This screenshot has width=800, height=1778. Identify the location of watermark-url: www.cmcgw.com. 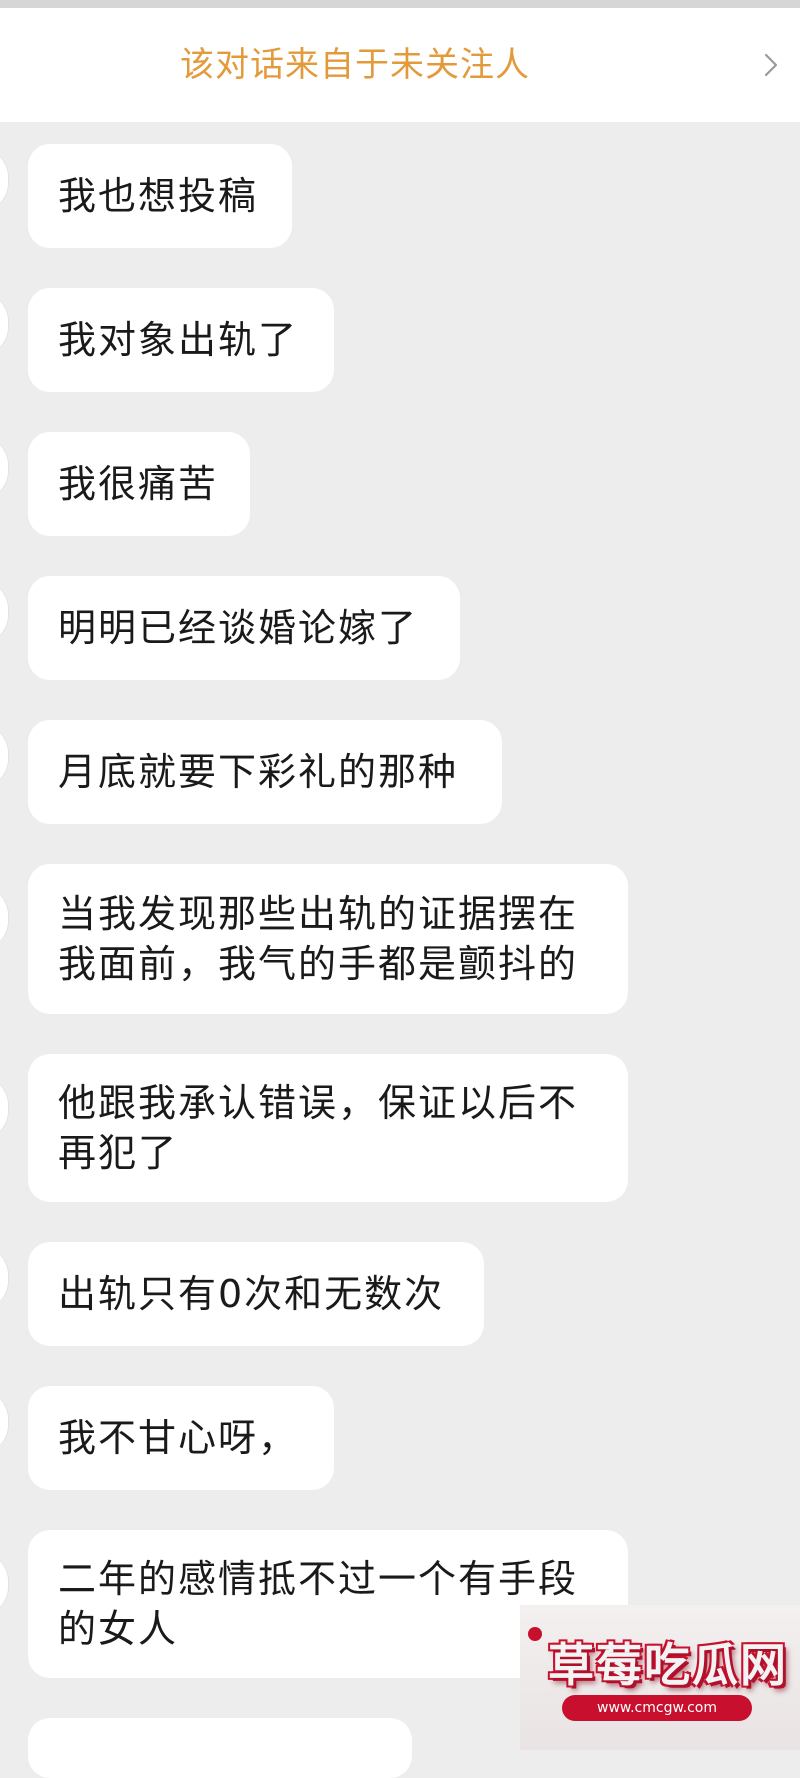
(657, 1708).